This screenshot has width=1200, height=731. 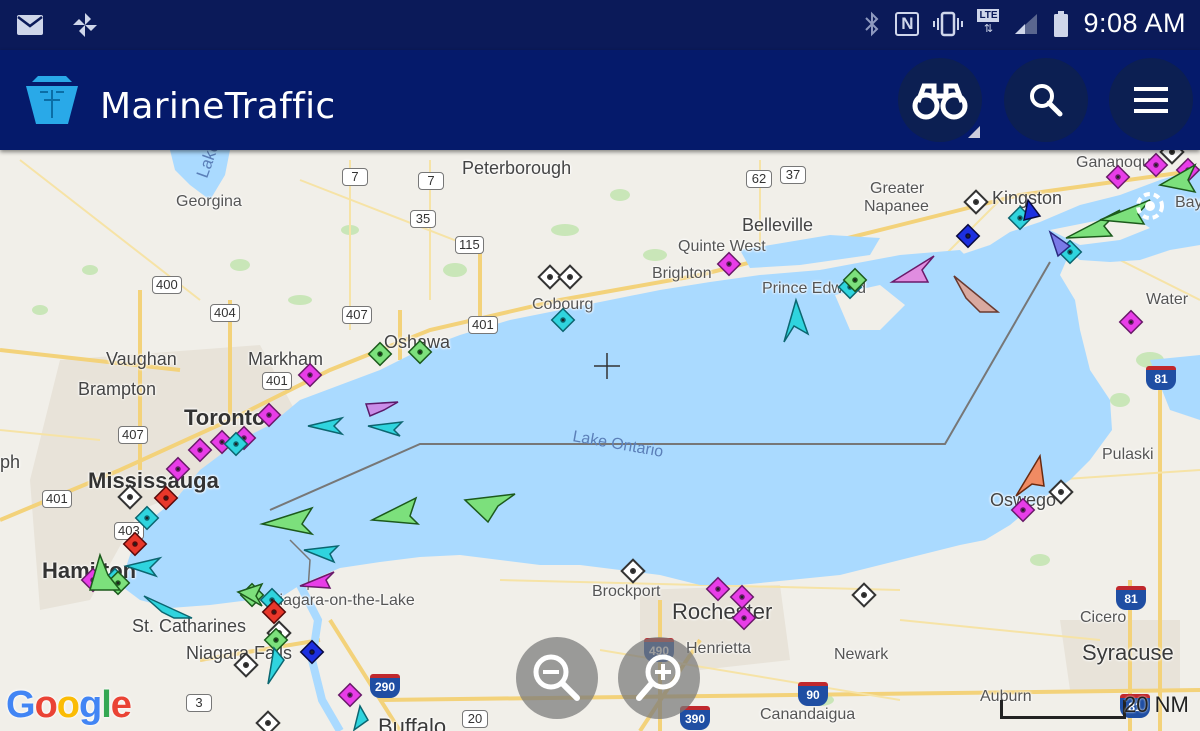 I want to click on google-letter: g, so click(x=90, y=705).